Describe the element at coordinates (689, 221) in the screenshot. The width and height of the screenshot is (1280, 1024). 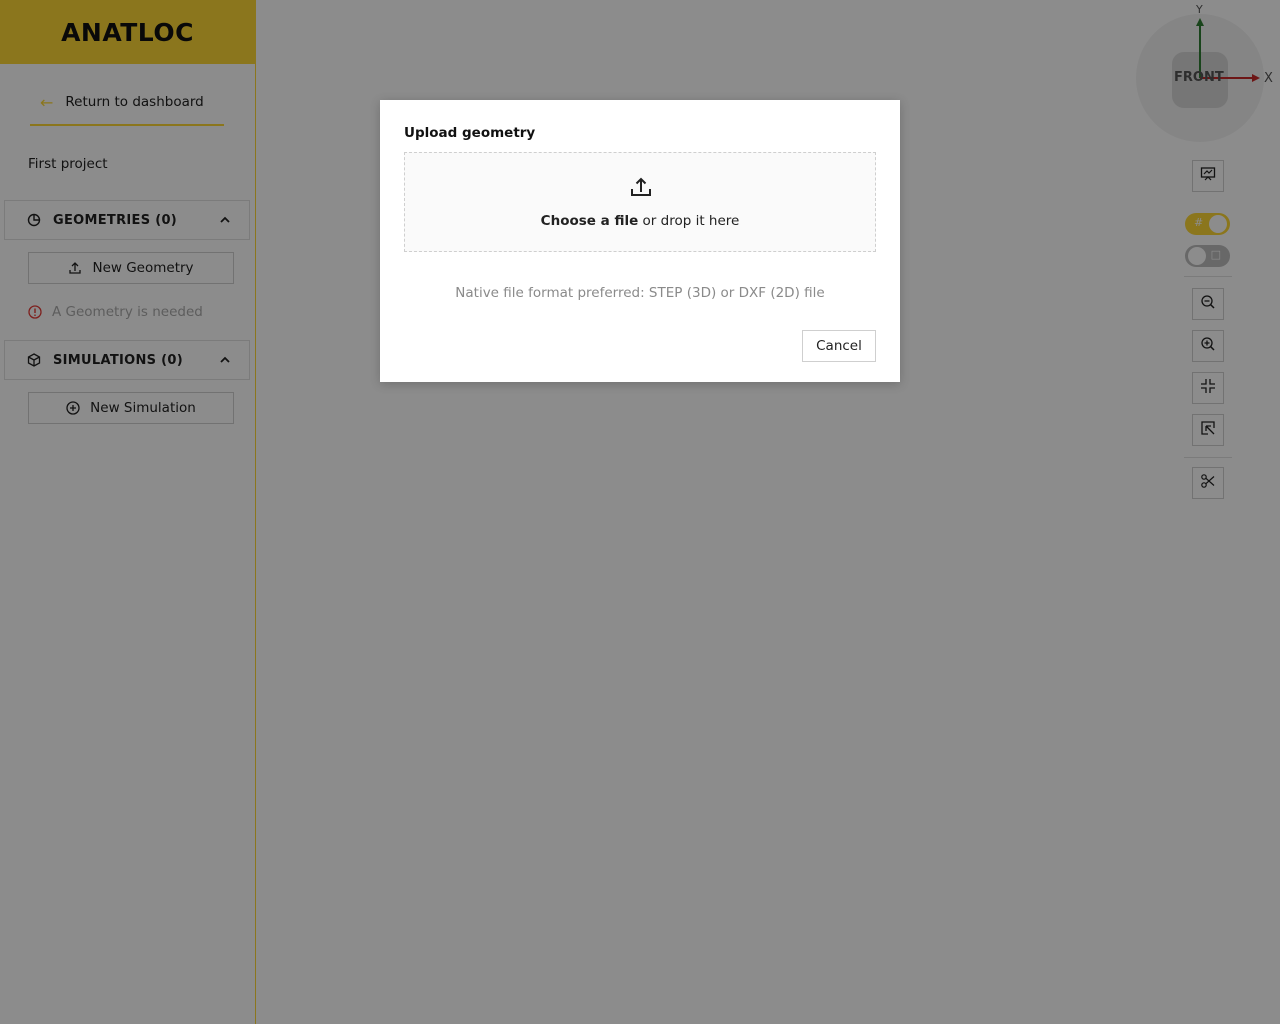
I see `drop-here-text: or drop it here` at that location.